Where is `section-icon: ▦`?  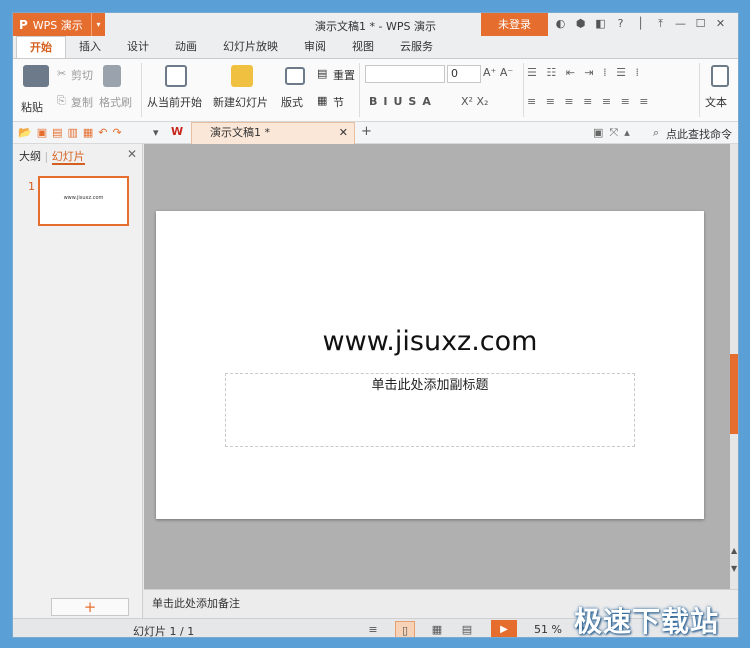 section-icon: ▦ is located at coordinates (322, 100).